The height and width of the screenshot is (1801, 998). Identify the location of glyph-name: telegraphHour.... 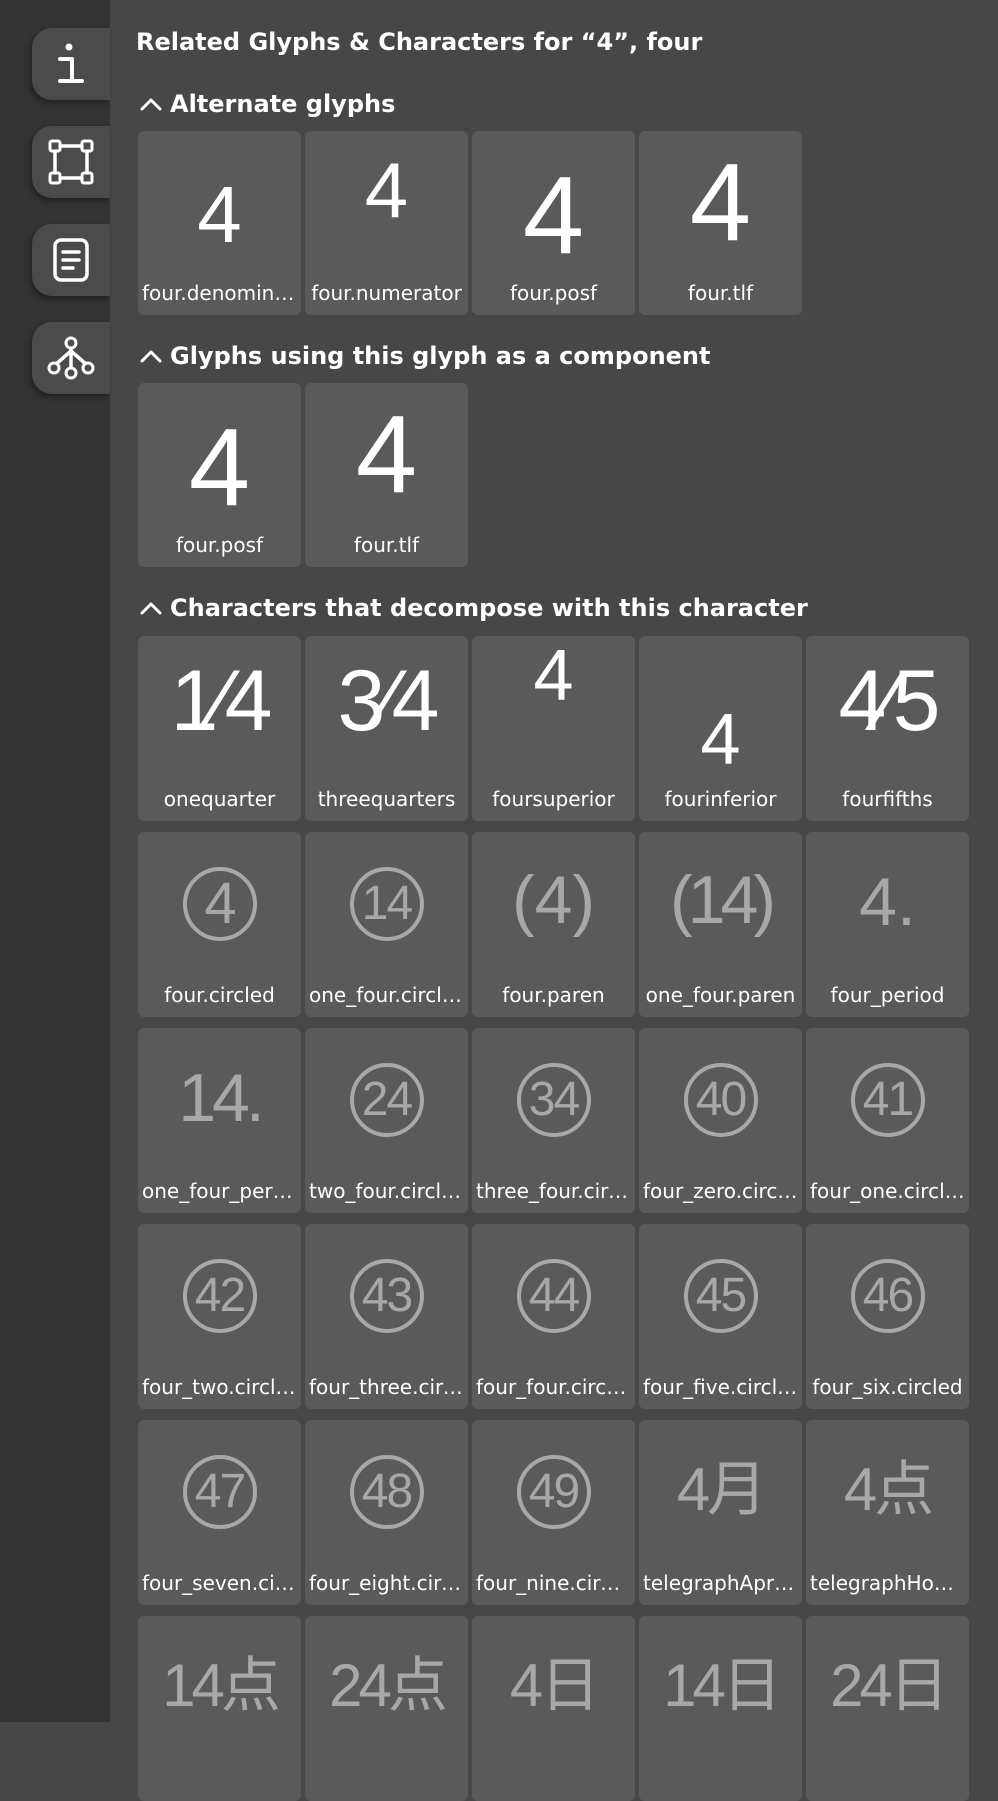
(887, 1583).